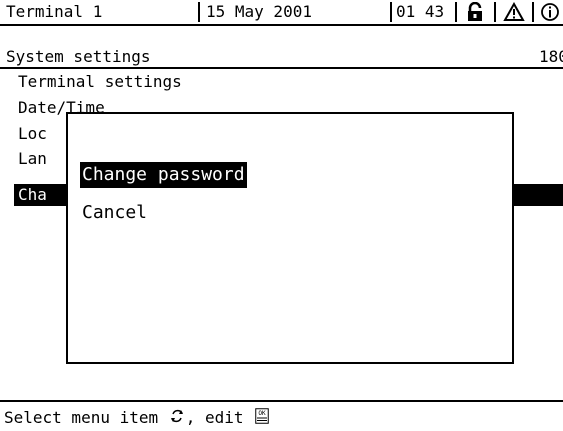 This screenshot has width=563, height=431. I want to click on date-display: 15 May 2001, so click(259, 11).